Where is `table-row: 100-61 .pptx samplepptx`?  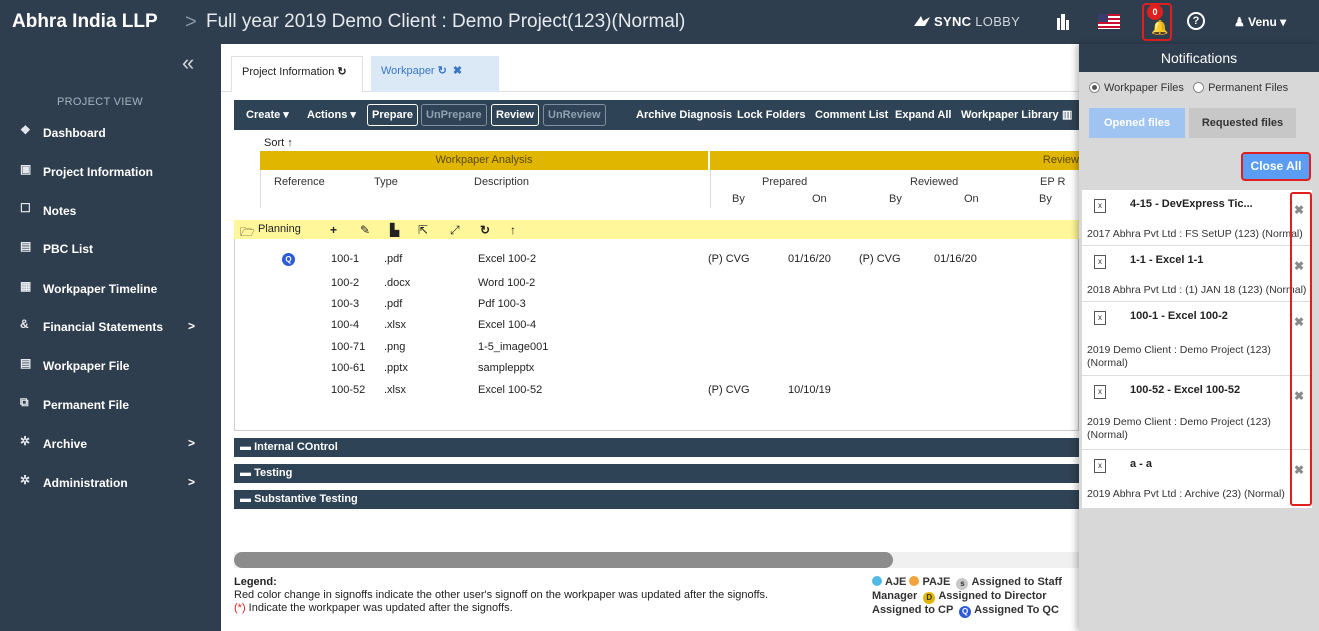
table-row: 100-61 .pptx samplepptx is located at coordinates (656, 369).